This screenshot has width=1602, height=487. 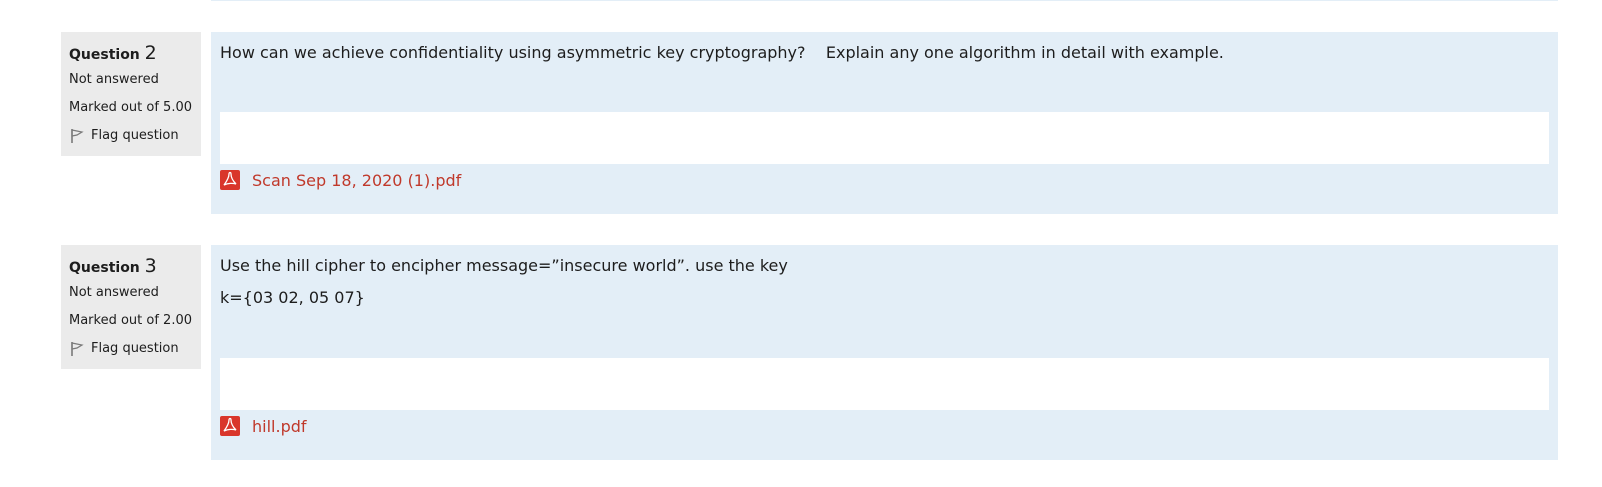 I want to click on attachment-filename: Scan Sep 18, 2020 (1).pdf, so click(x=356, y=180).